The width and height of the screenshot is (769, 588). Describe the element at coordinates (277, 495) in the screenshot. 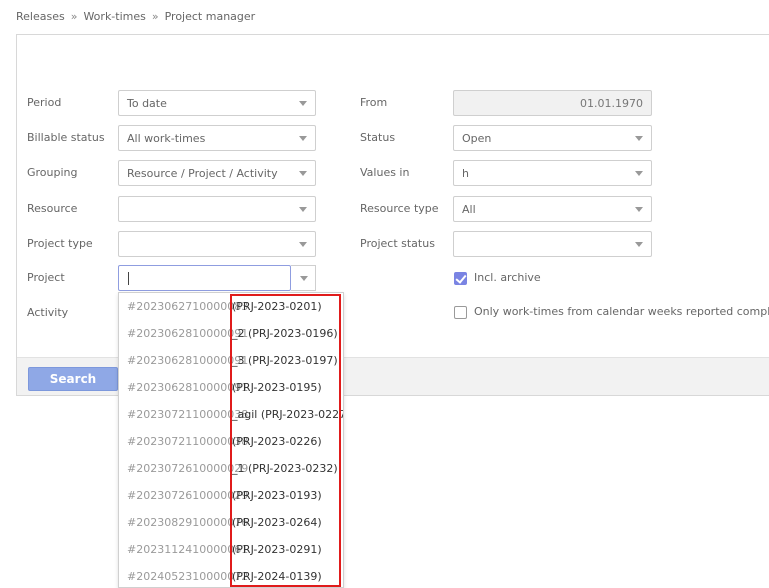

I see `project-option-key: (PRJ-2023-0193)` at that location.